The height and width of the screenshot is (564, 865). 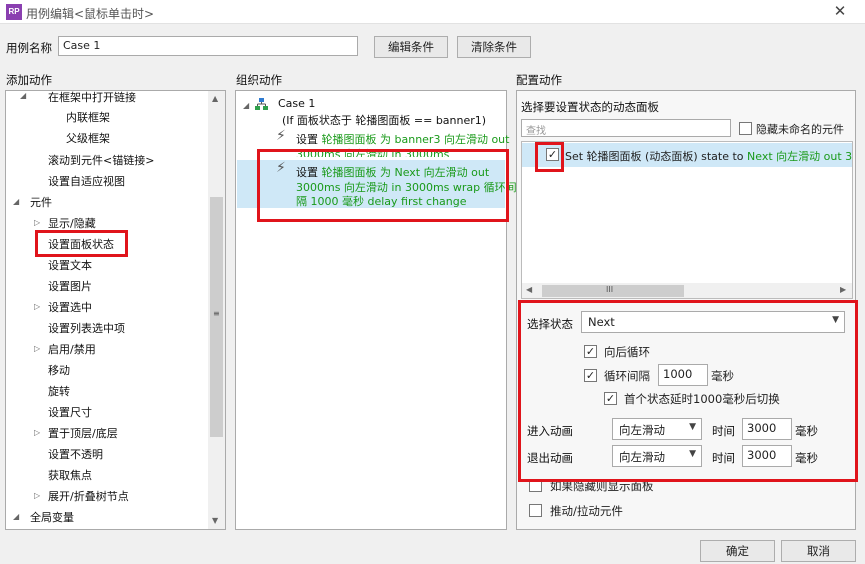 I want to click on tree-item-expand-collapse-tree: 展开/折叠树节点, so click(x=88, y=496).